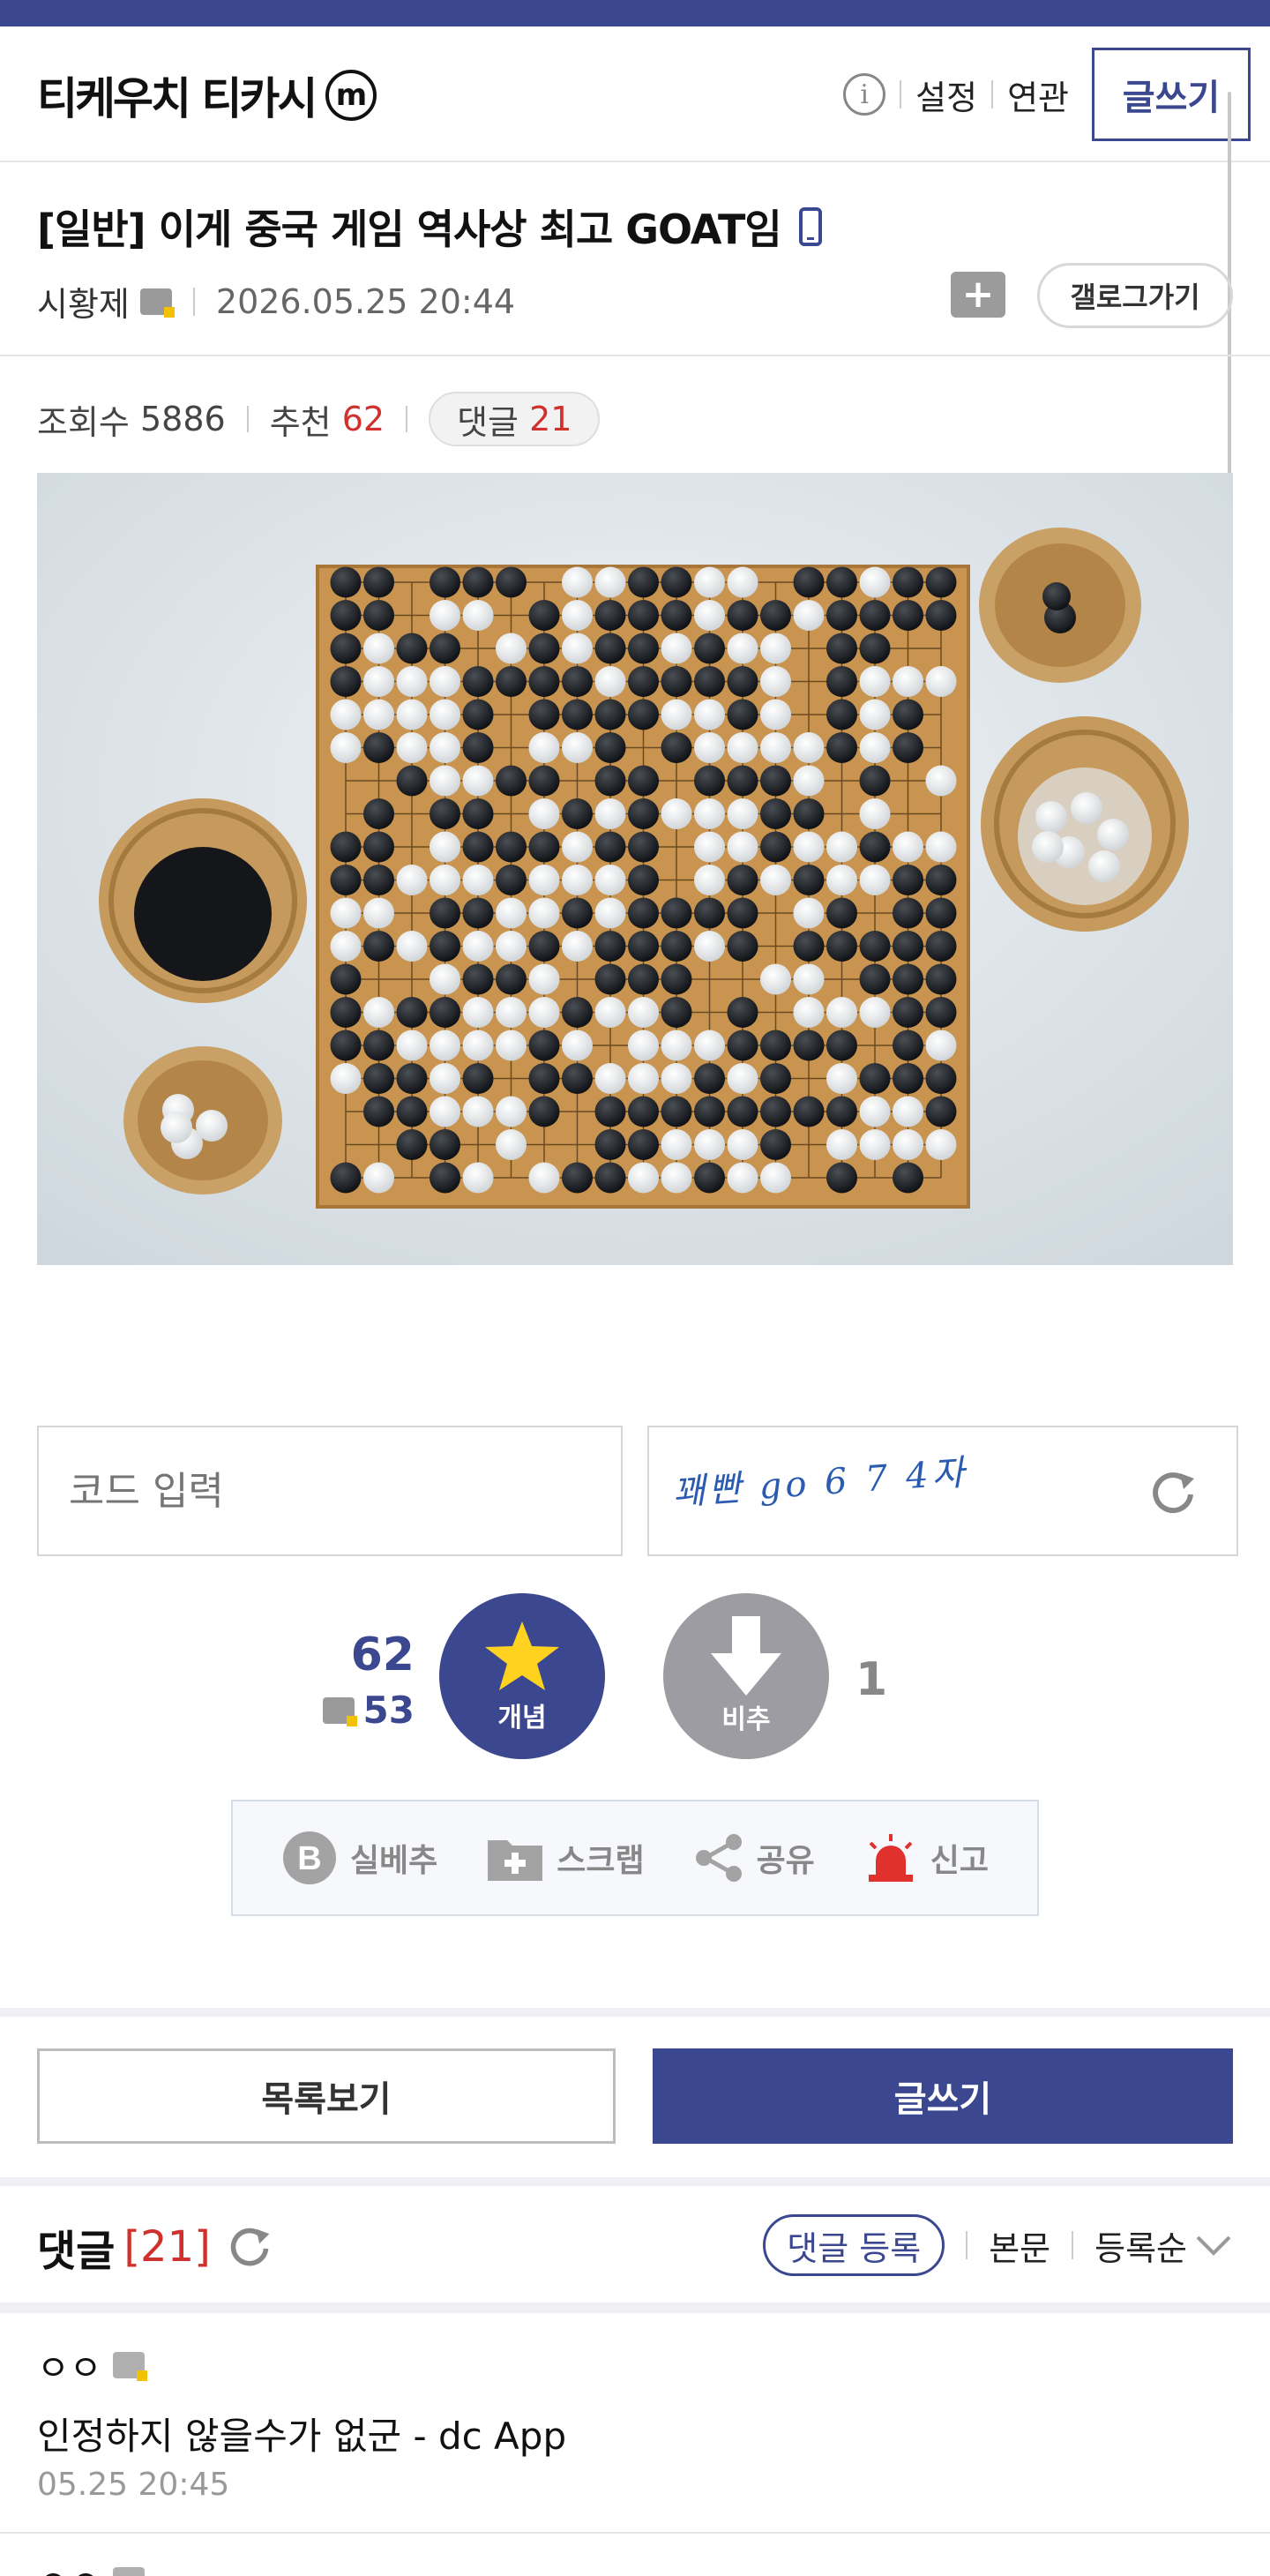  What do you see at coordinates (1135, 296) in the screenshot?
I see `gallog-button: 갤로그가기` at bounding box center [1135, 296].